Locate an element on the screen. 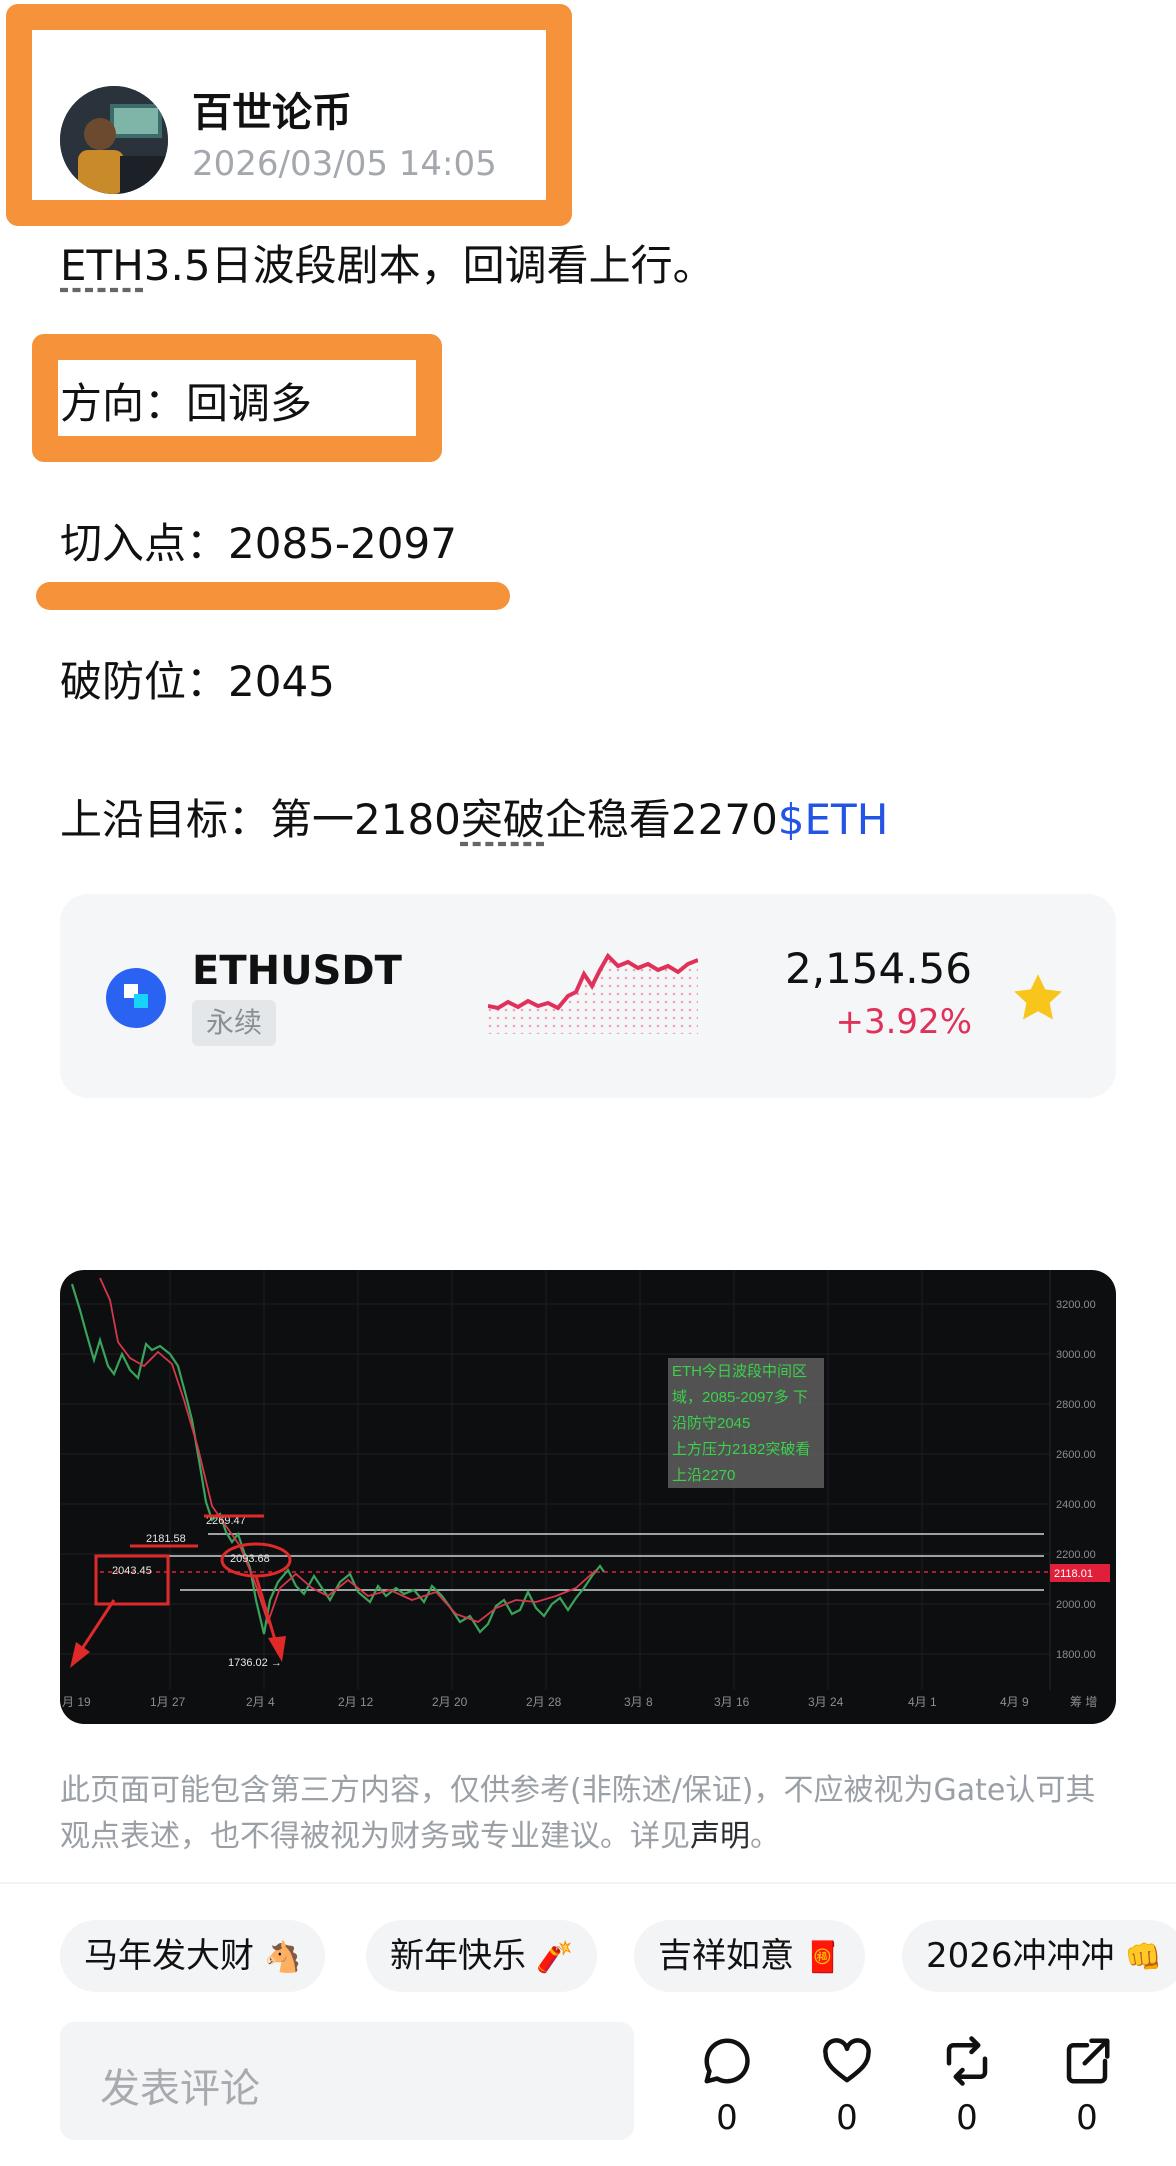 Image resolution: width=1176 pixels, height=2166 pixels. axis-3000: 3000.00 is located at coordinates (1076, 1355).